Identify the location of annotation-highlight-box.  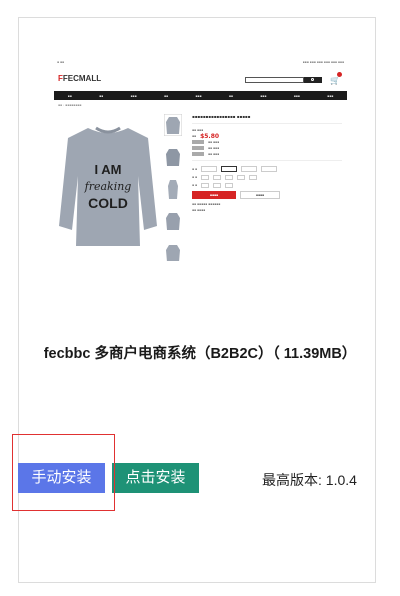
(63, 472).